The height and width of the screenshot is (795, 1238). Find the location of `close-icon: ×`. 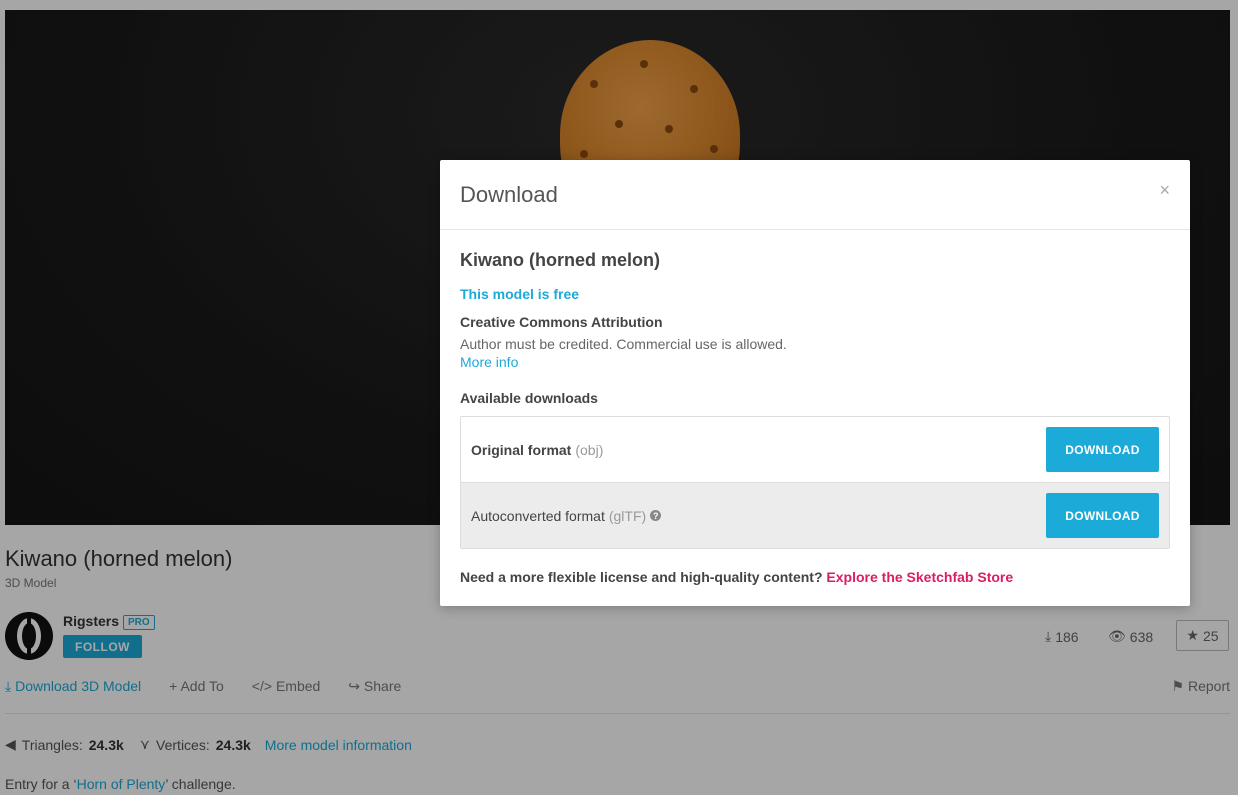

close-icon: × is located at coordinates (1164, 190).